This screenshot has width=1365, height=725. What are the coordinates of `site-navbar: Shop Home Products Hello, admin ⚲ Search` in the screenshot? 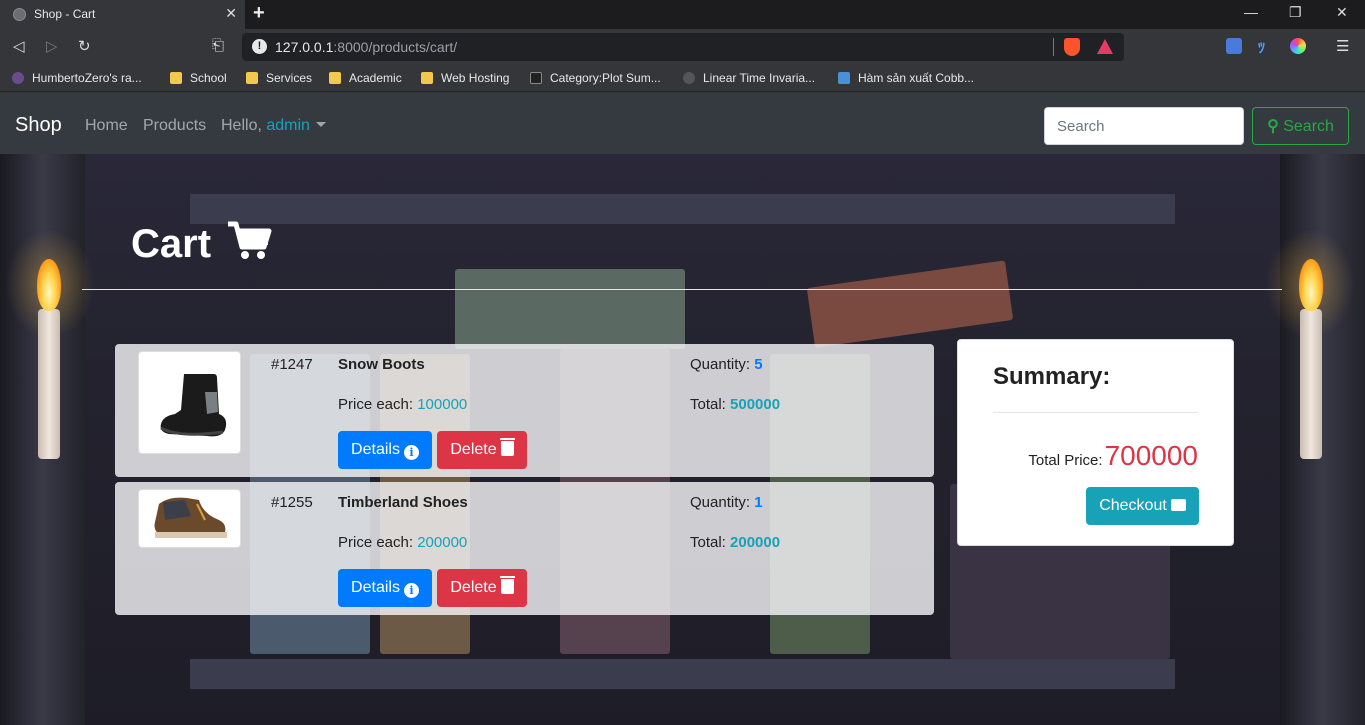 It's located at (682, 123).